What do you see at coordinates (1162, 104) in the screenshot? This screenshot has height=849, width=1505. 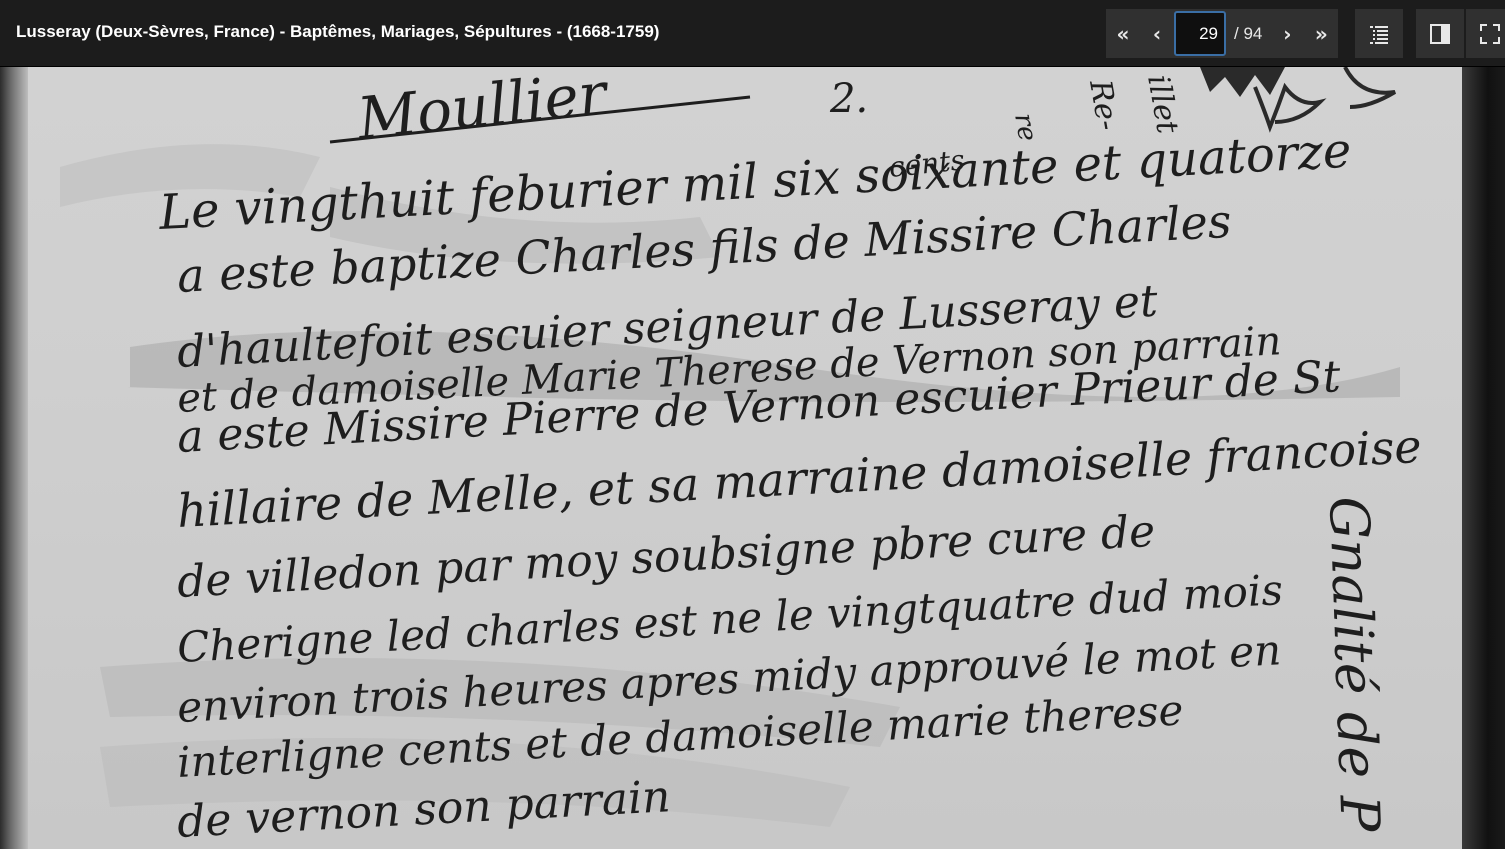 I see `top-fragment-3: illet` at bounding box center [1162, 104].